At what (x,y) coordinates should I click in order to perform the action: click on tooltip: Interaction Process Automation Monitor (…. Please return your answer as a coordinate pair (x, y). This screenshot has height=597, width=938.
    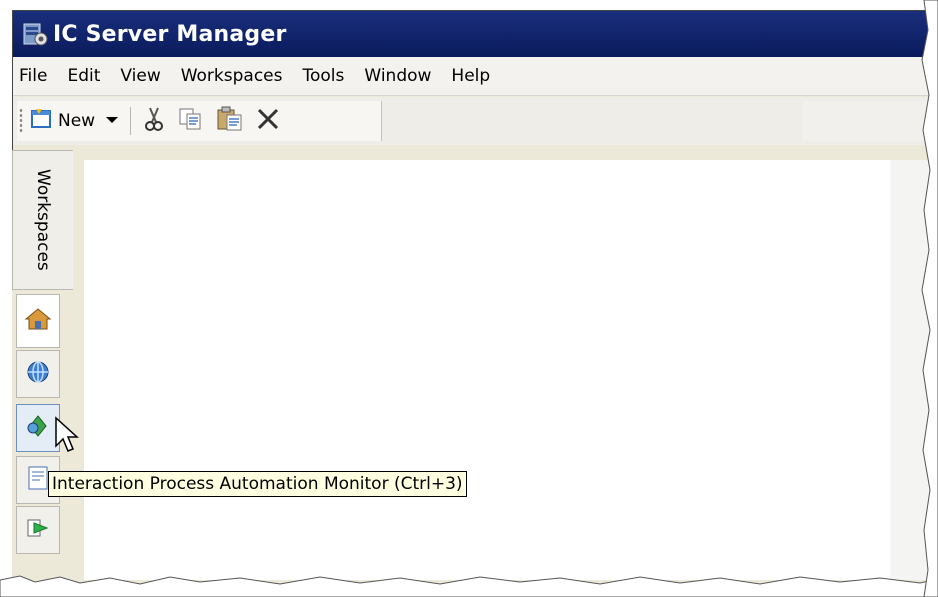
    Looking at the image, I should click on (257, 484).